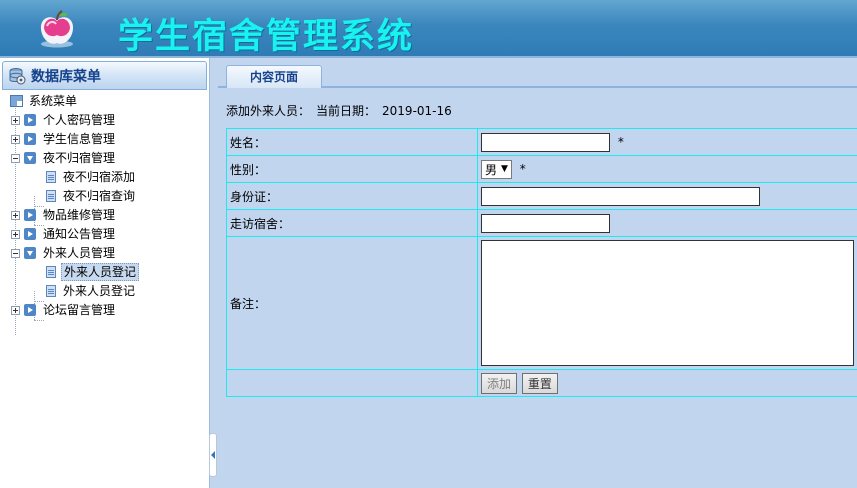 This screenshot has height=488, width=857. I want to click on menu-item-night-absence-add: 夜不归宿添加, so click(91, 177).